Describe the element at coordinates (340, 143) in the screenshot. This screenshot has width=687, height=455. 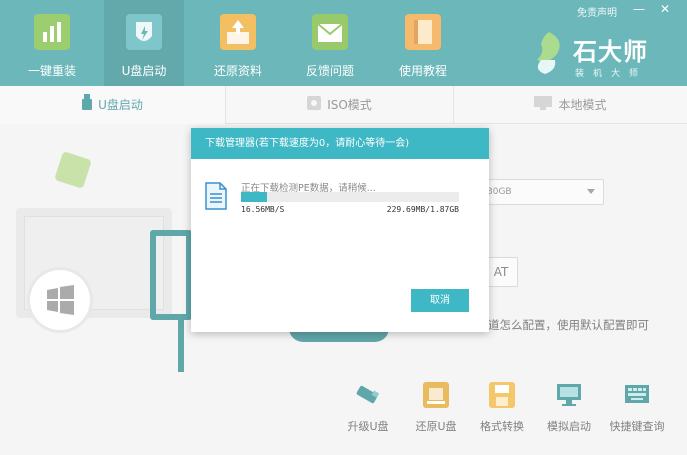
I see `dialog-title: 下载管理器(若下载速度为0，请耐心等待一会)` at that location.